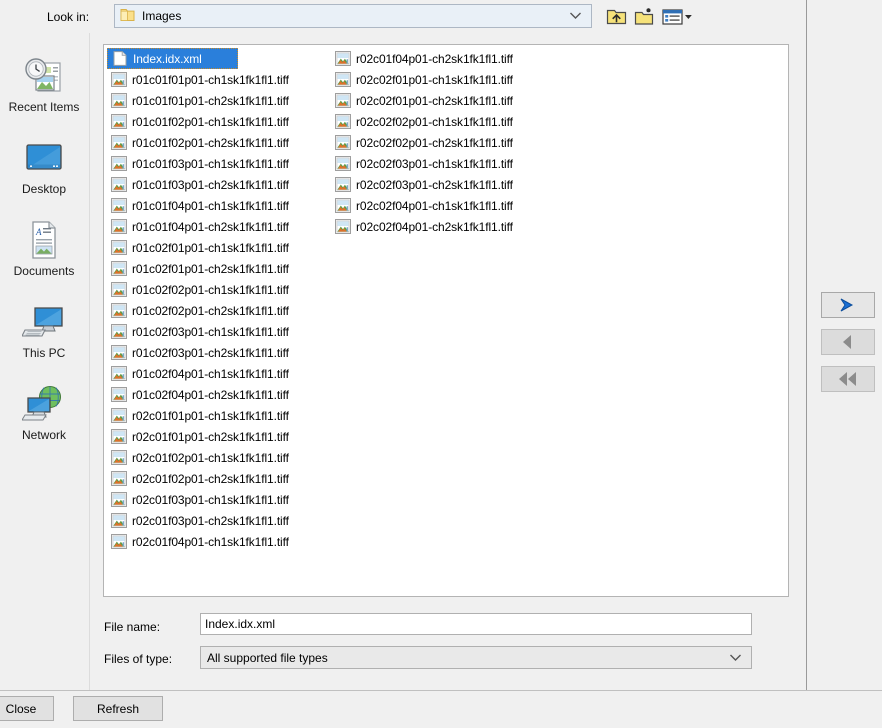  I want to click on files-of-type-select: All supported file types, so click(476, 657).